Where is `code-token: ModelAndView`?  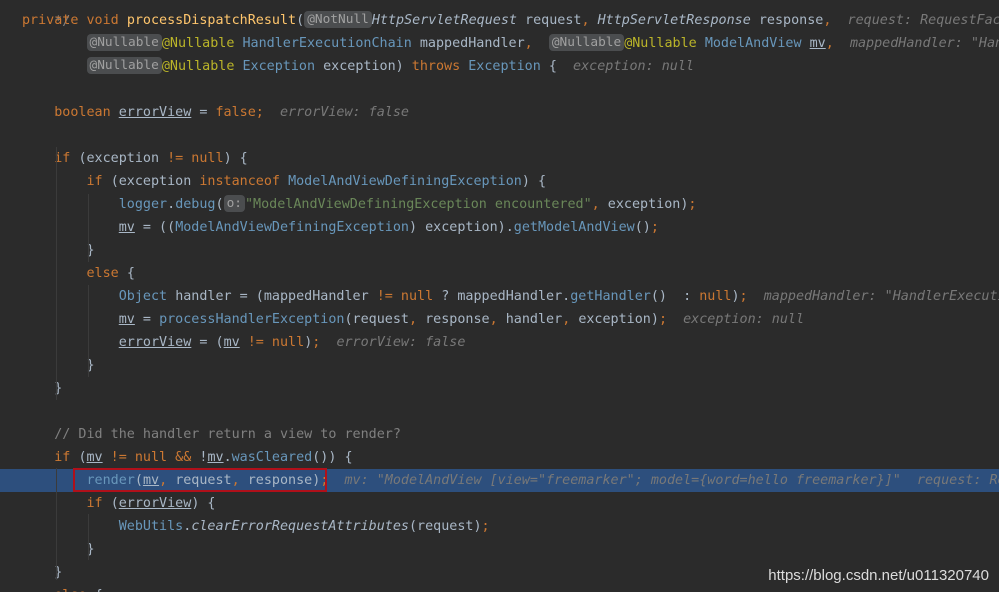 code-token: ModelAndView is located at coordinates (757, 43).